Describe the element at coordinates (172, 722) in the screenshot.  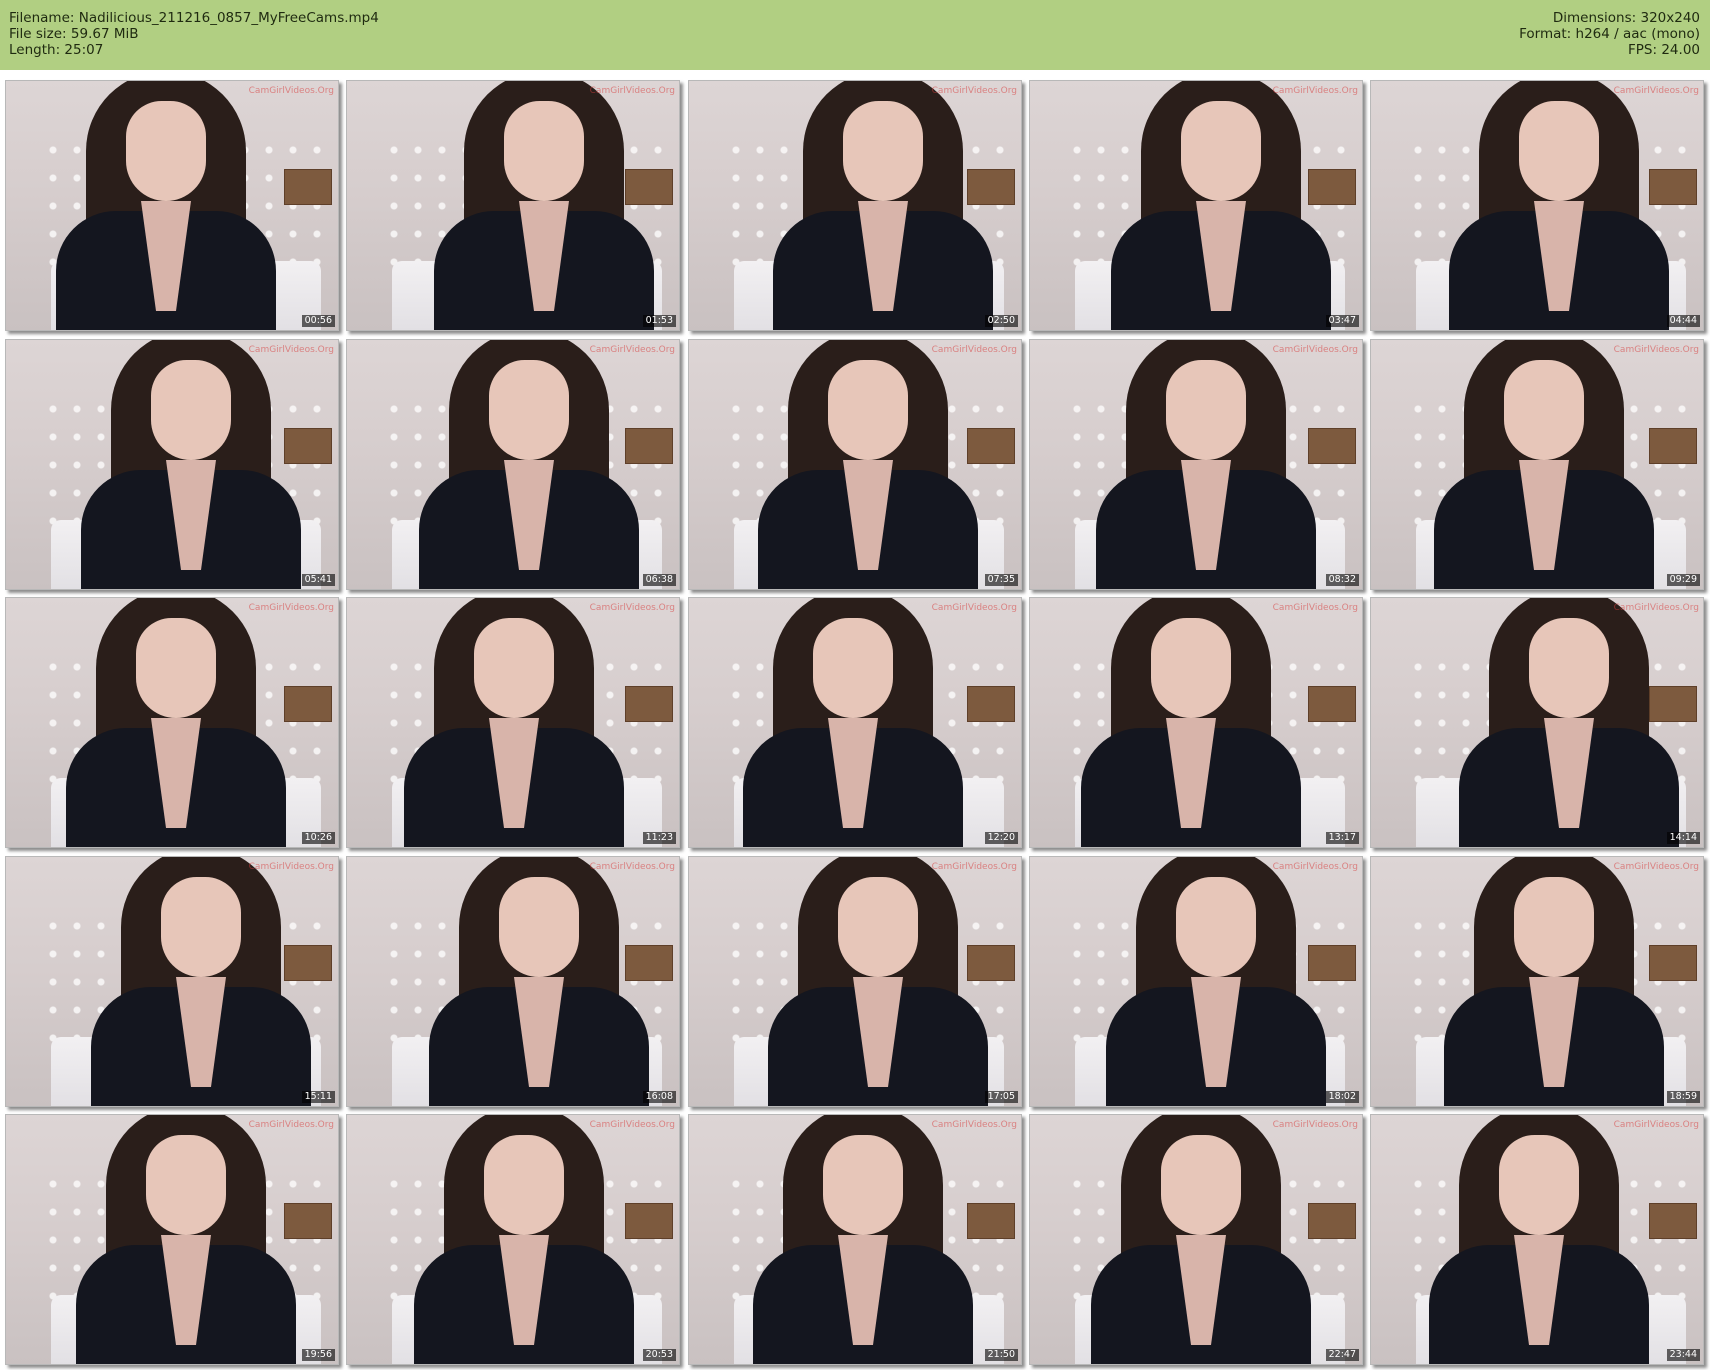
I see `video-frame-thumbnail: CamGirlVideos.Org 10:26` at that location.